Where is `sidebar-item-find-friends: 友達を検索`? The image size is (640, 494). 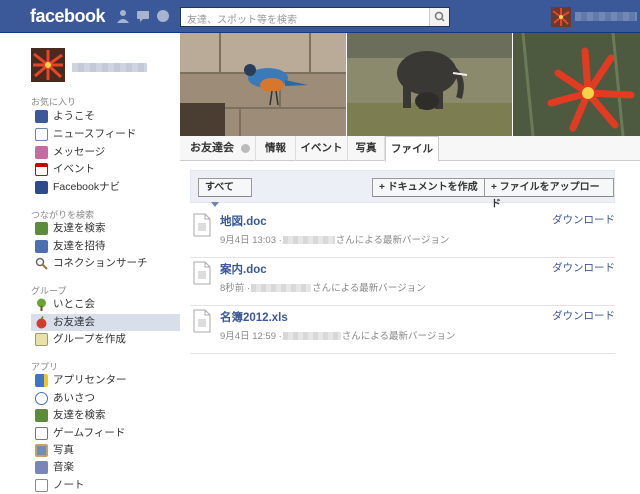
sidebar-item-find-friends: 友達を検索 is located at coordinates (105, 228).